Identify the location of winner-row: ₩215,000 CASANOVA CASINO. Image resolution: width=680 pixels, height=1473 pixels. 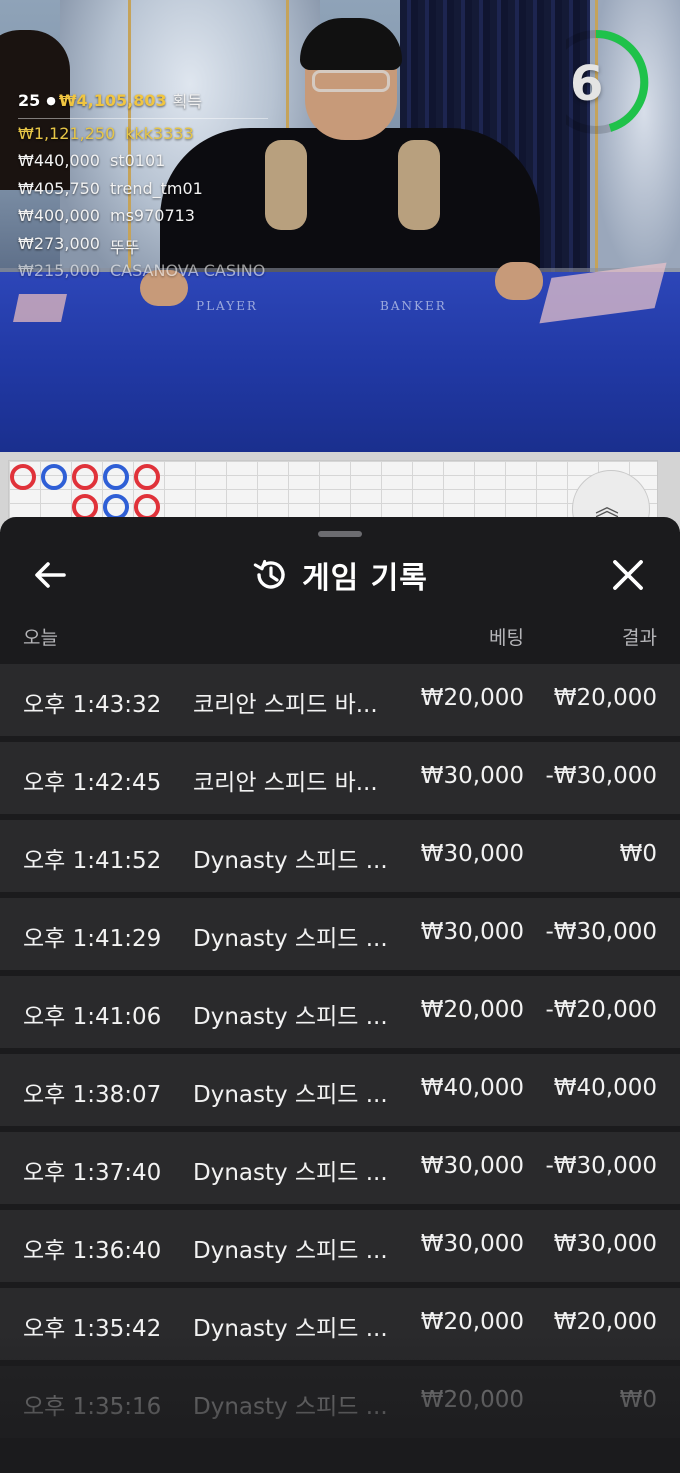
(153, 274).